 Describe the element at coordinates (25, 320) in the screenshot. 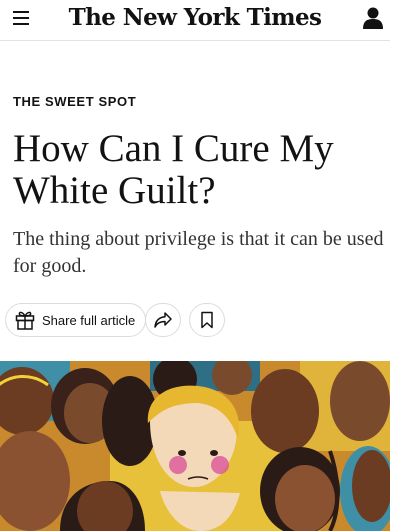

I see `gift-icon` at that location.